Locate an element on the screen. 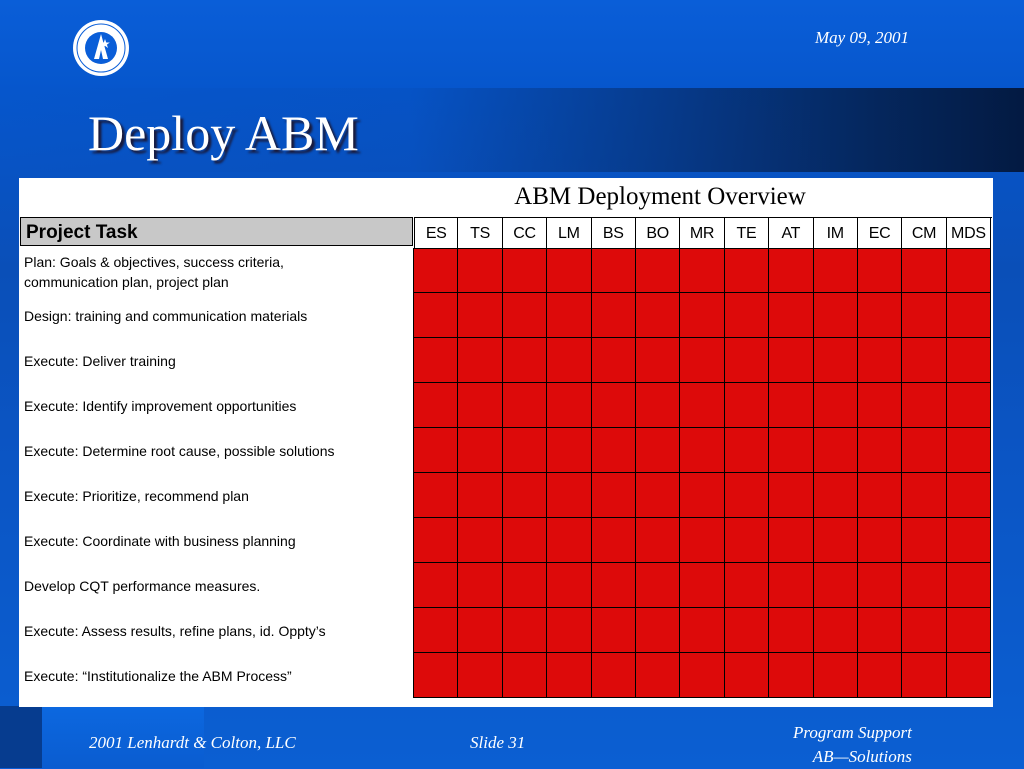  task-text: Develop CQT performance measures. is located at coordinates (142, 586).